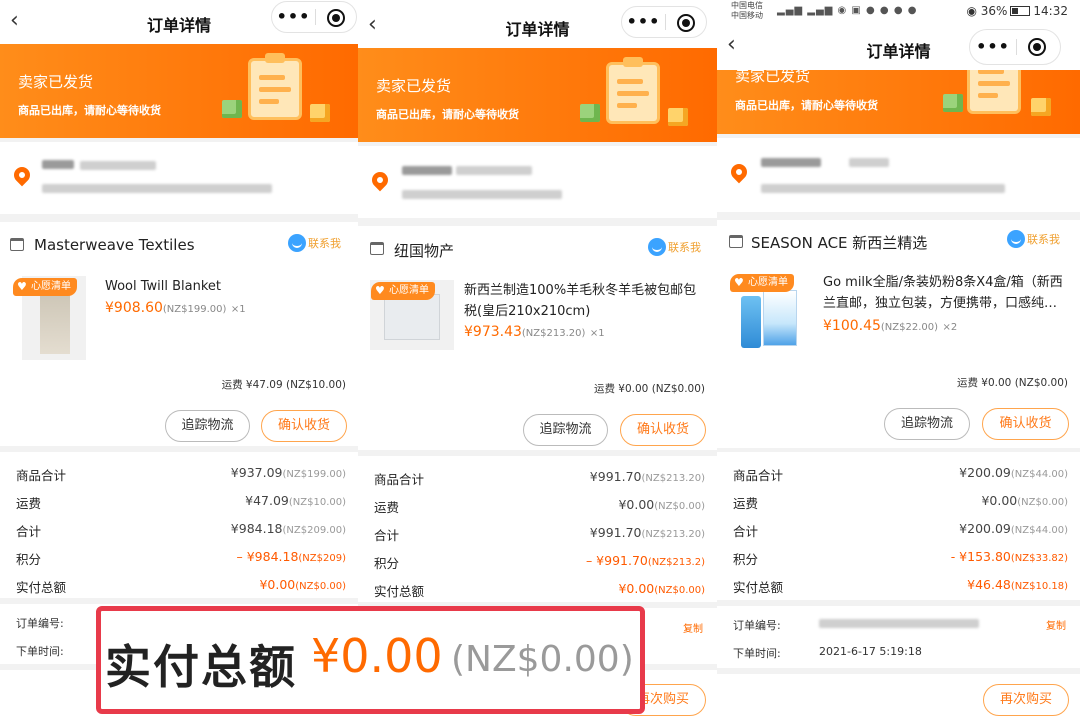 The image size is (1080, 722). Describe the element at coordinates (539, 562) in the screenshot. I see `summary-row-points: 积分 – ¥991.70(NZ$213.2)` at that location.